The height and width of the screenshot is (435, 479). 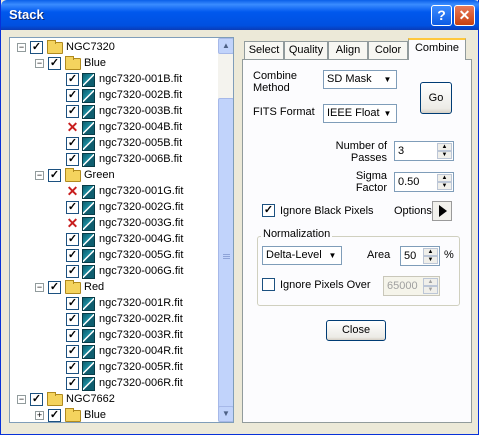 I want to click on scroll-down-arrow-icon: ▼, so click(x=225, y=414).